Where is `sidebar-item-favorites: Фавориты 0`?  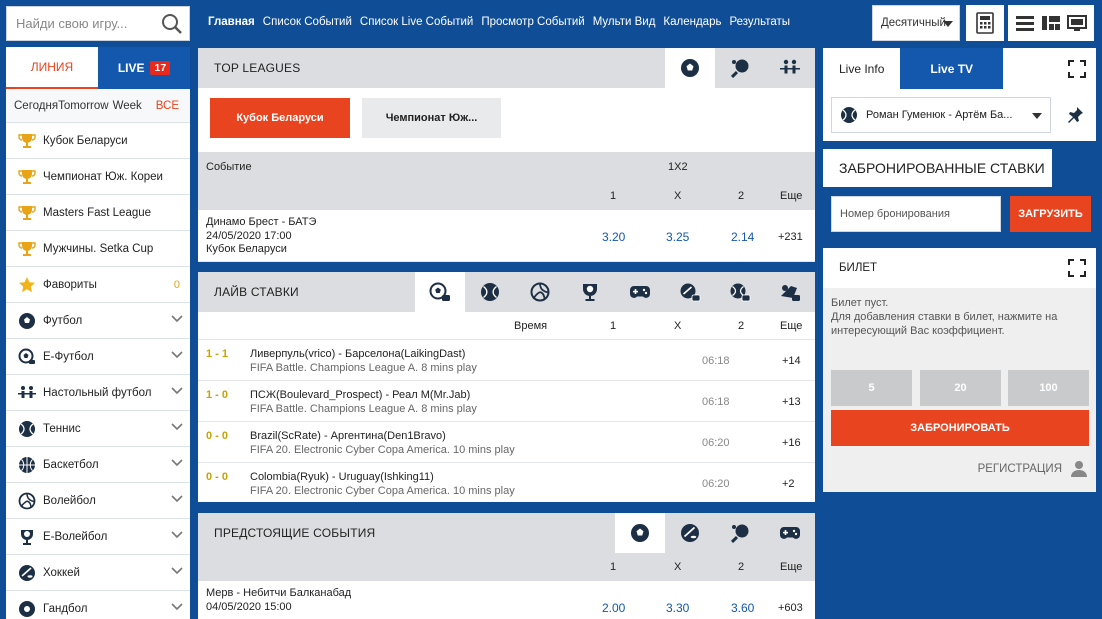 sidebar-item-favorites: Фавориты 0 is located at coordinates (98, 285).